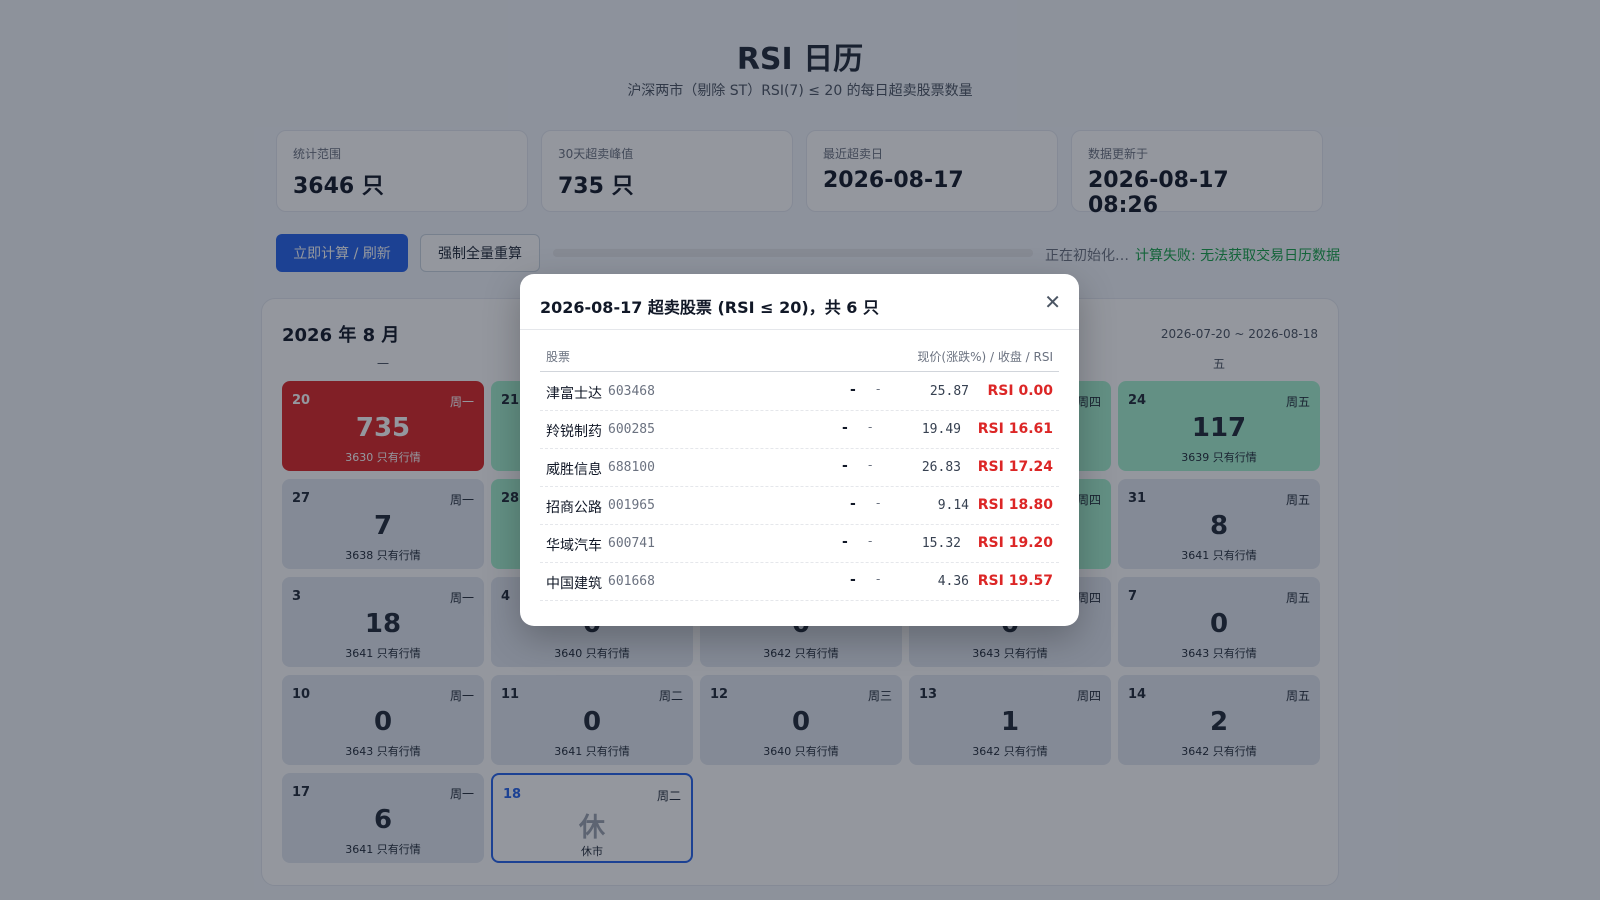  Describe the element at coordinates (1015, 467) in the screenshot. I see `stock-rsi: RSI 17.24` at that location.